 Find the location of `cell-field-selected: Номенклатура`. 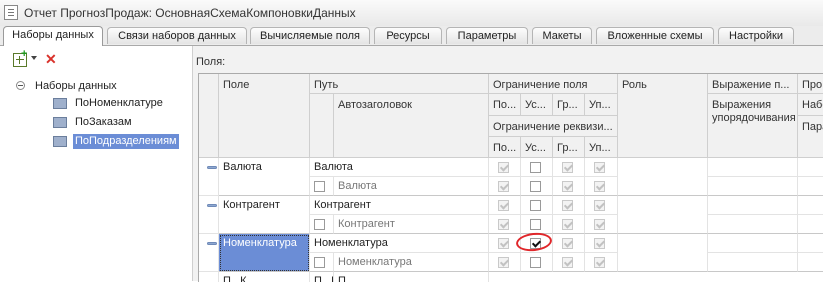

cell-field-selected: Номенклатура is located at coordinates (264, 253).